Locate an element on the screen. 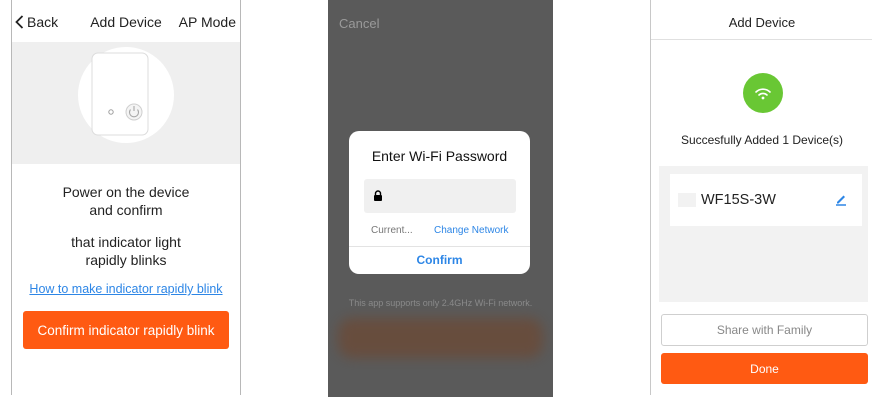  blurred-next-button is located at coordinates (440, 338).